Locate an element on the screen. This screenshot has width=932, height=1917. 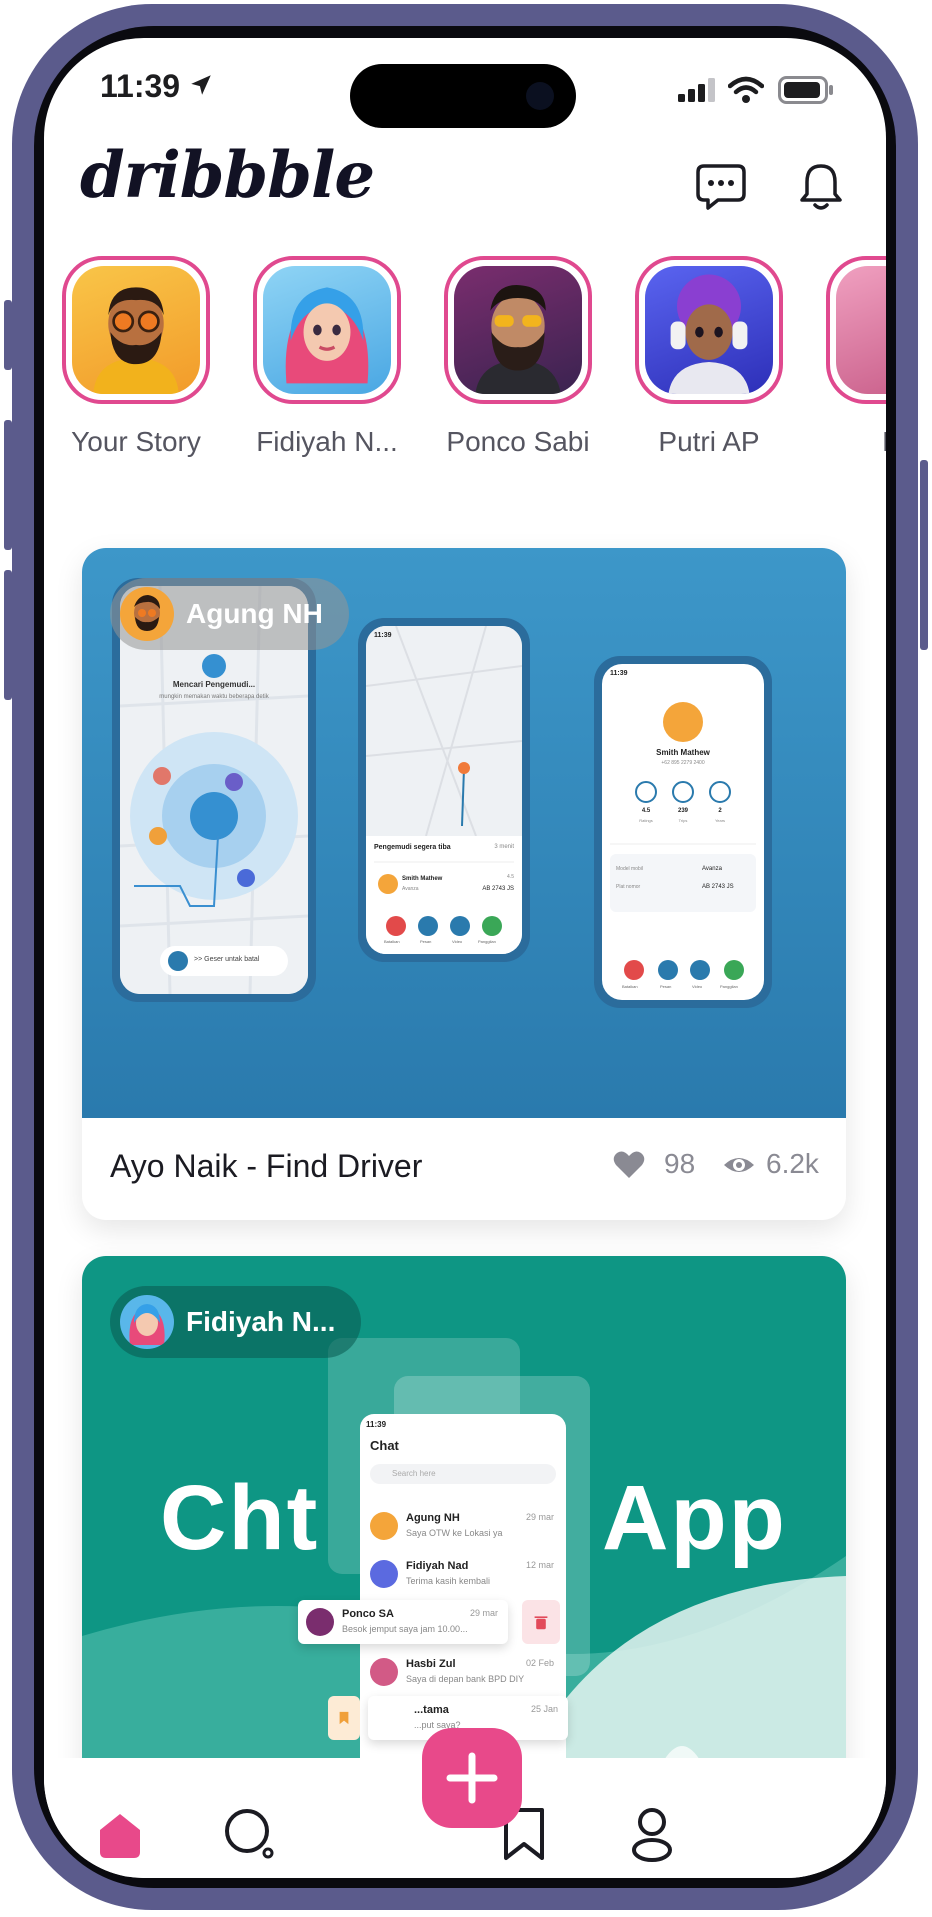
arrival-text: Pengemudi segera tiba is located at coordinates (412, 847).